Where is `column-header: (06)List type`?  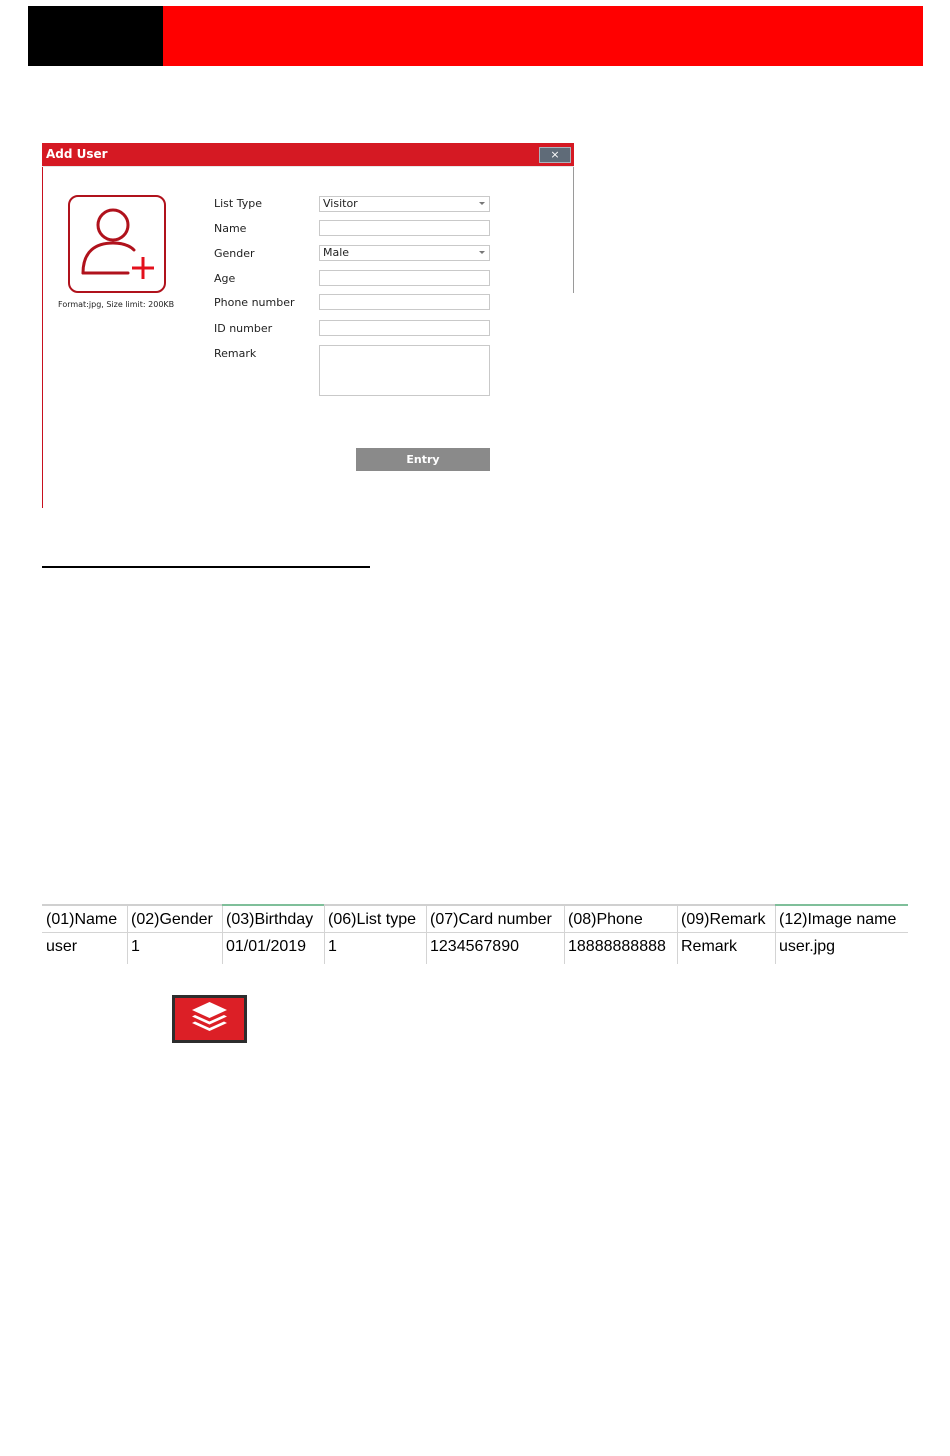 column-header: (06)List type is located at coordinates (375, 920).